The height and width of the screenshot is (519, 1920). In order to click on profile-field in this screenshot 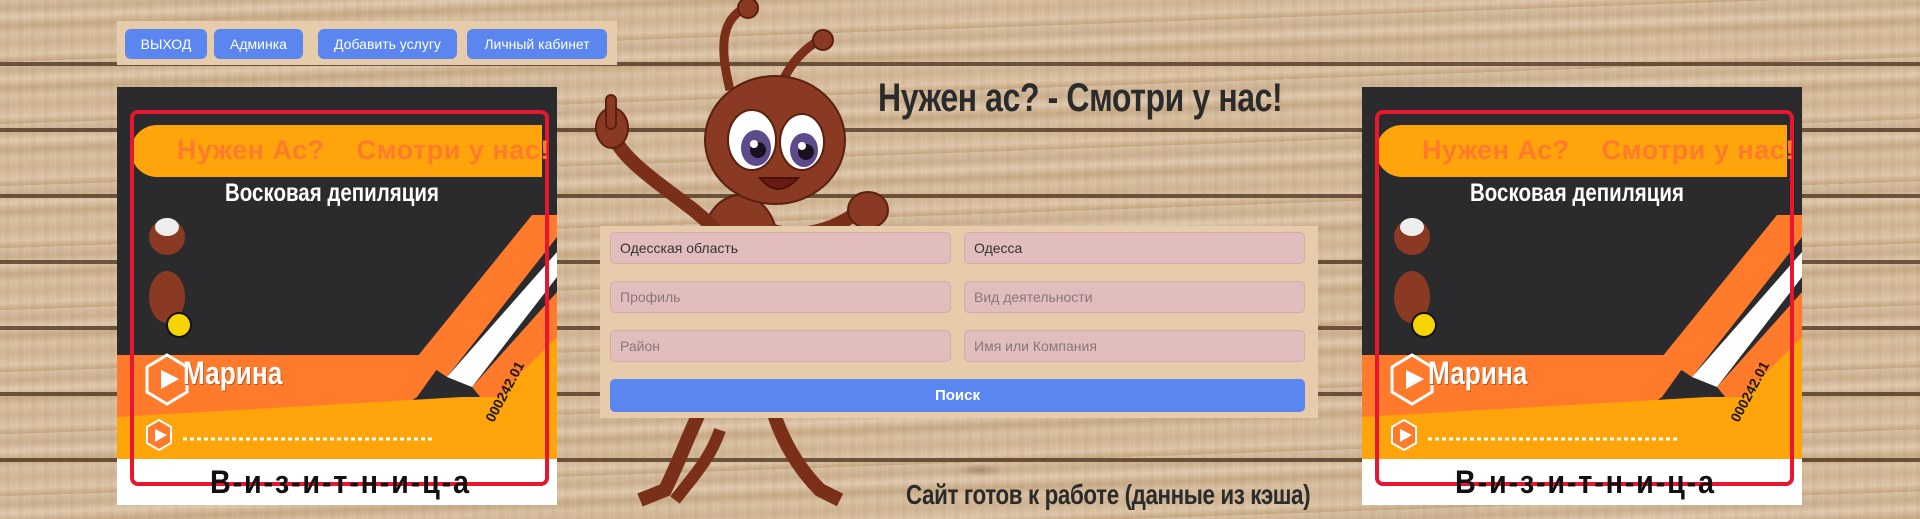, I will do `click(780, 297)`.